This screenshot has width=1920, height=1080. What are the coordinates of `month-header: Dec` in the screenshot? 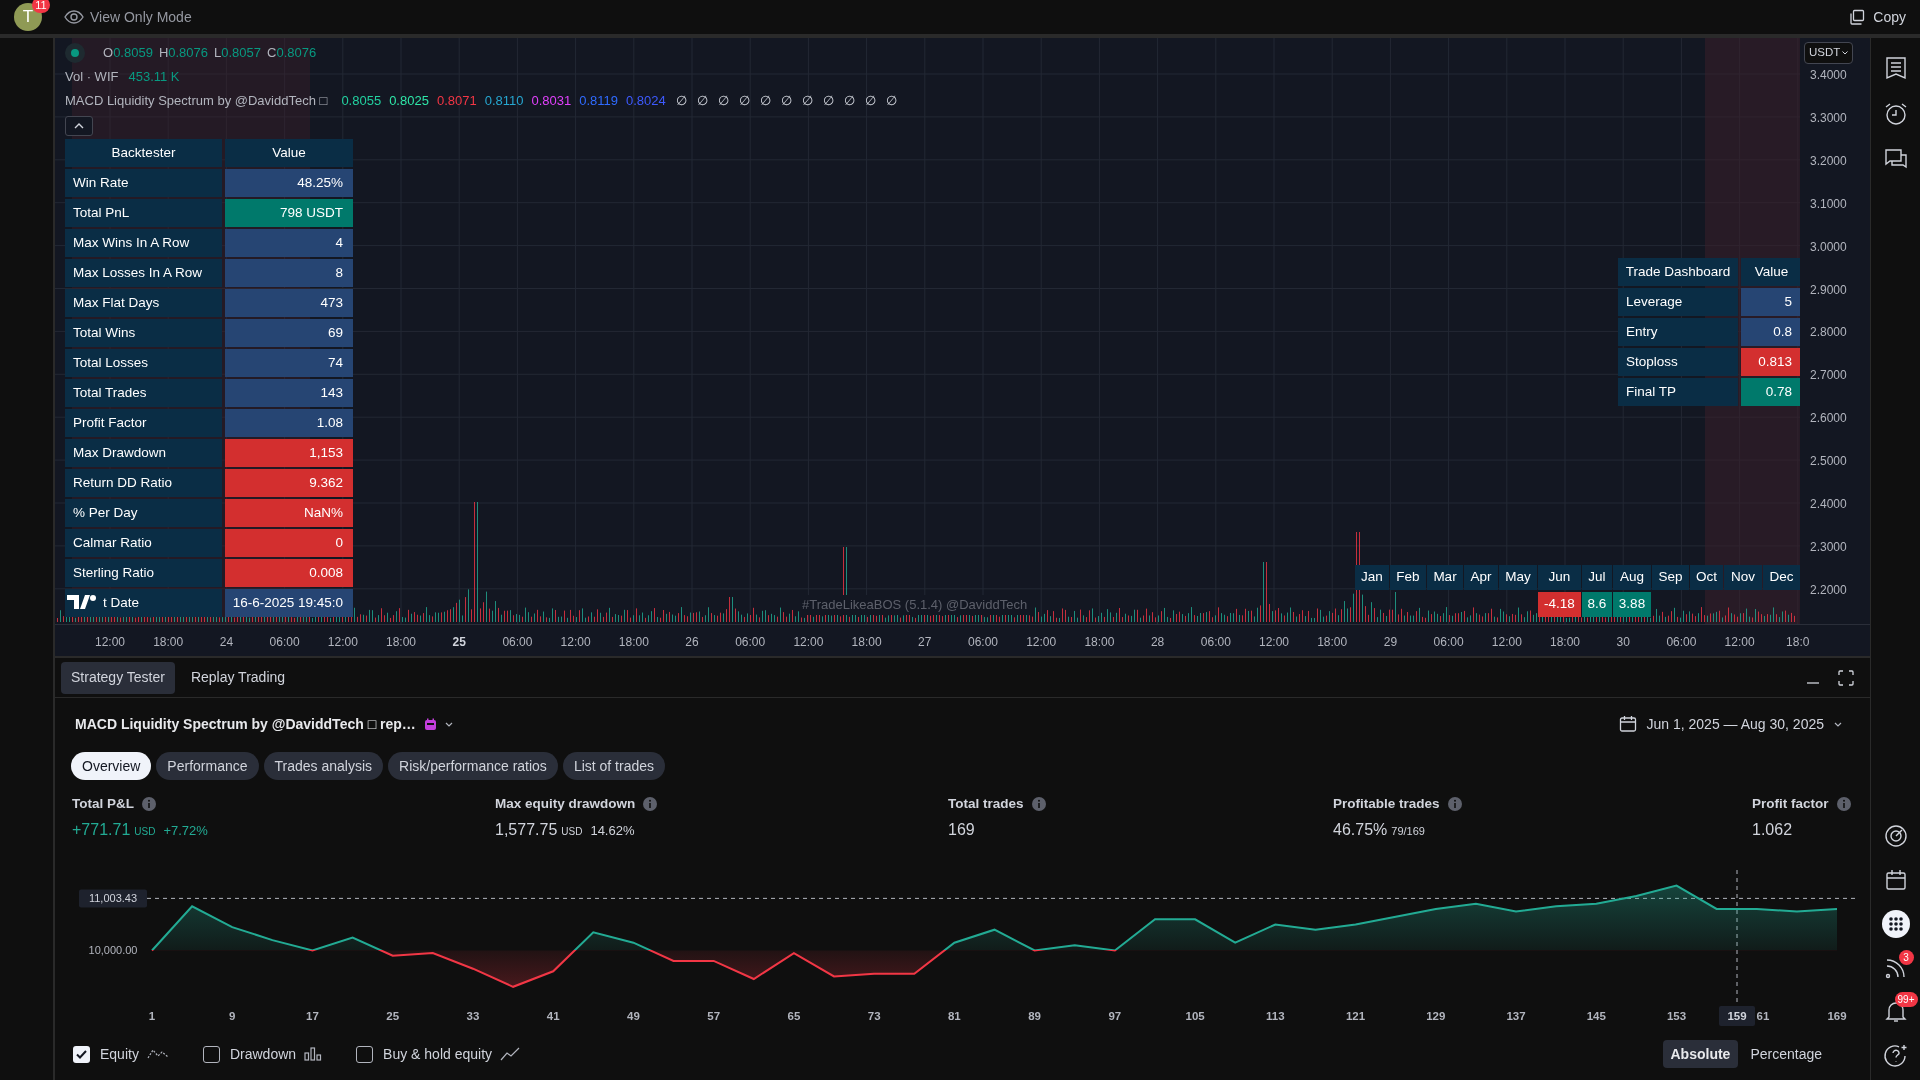 It's located at (1781, 577).